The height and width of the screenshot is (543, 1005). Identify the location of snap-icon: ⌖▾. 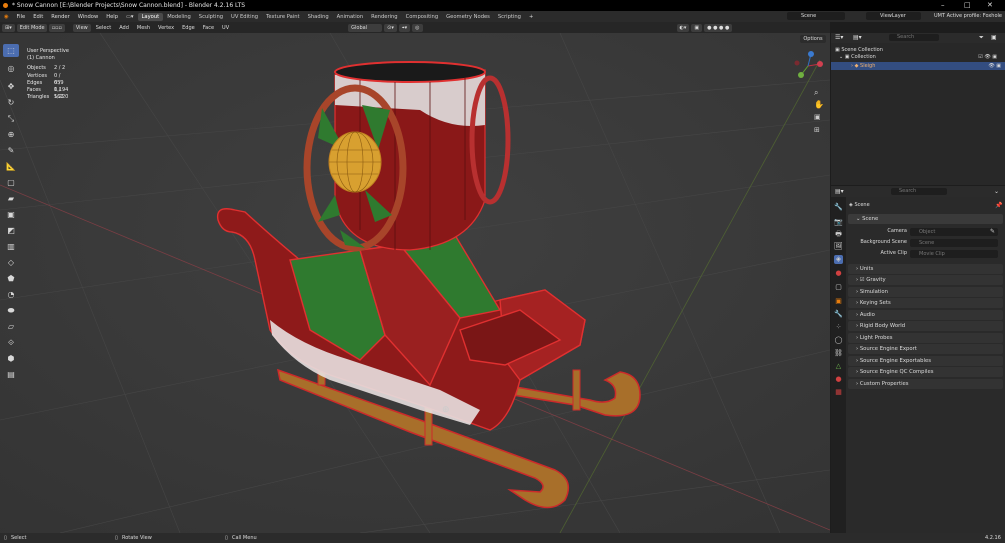
(404, 27).